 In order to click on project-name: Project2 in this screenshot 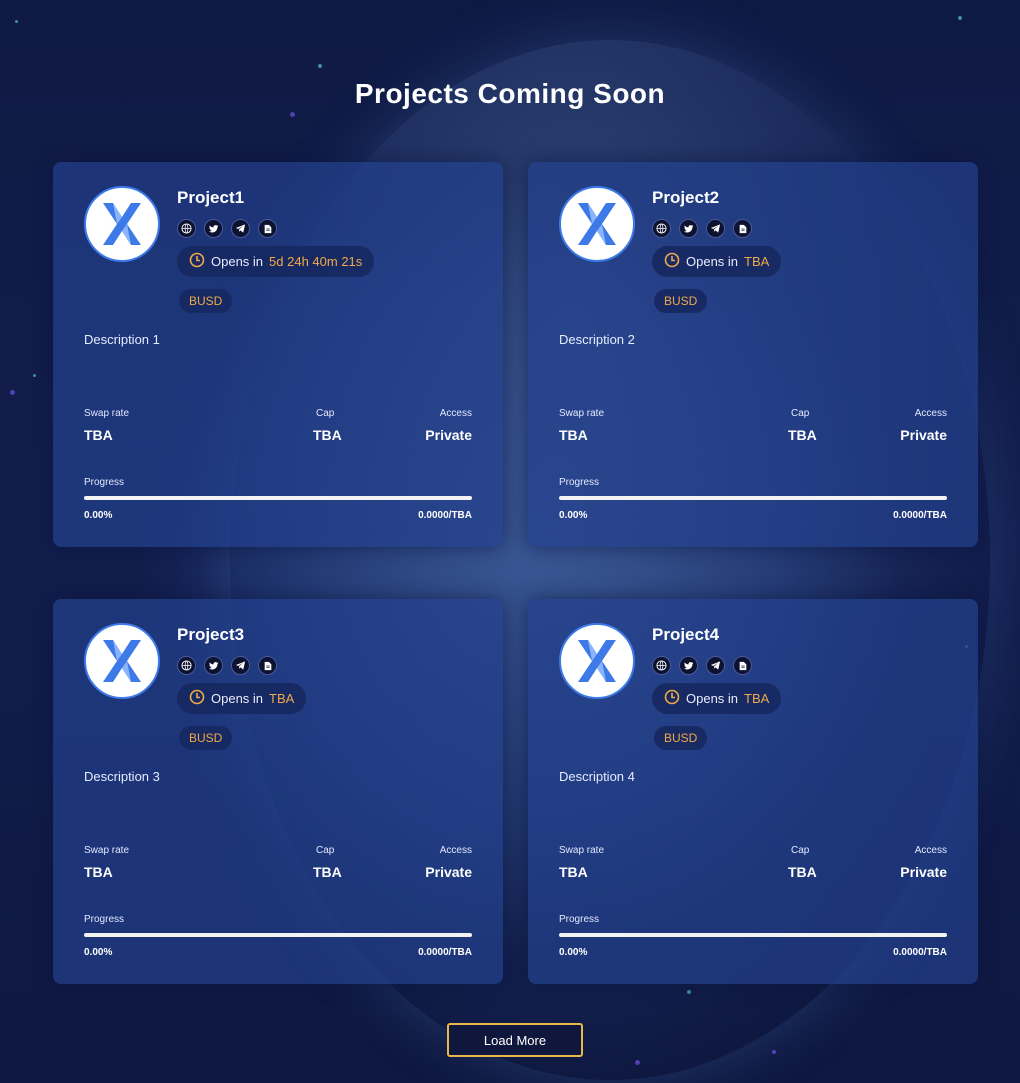, I will do `click(685, 198)`.